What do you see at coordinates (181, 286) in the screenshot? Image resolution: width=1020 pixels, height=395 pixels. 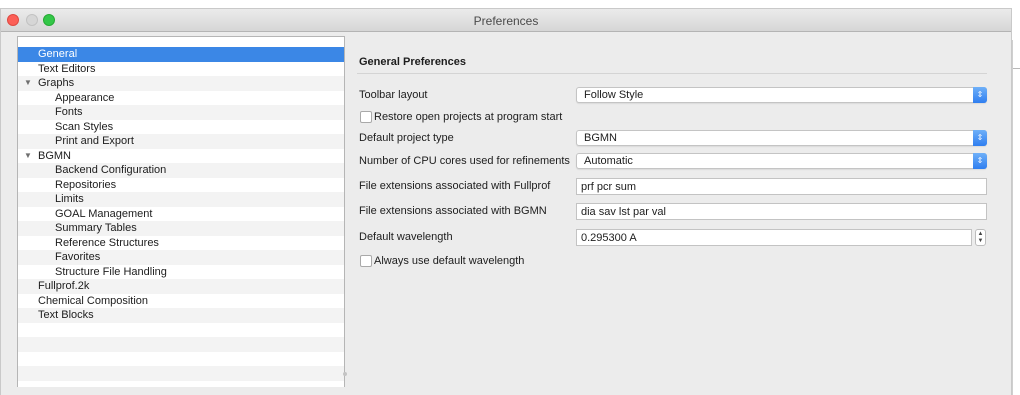 I see `sidebar-item-fullprof-2k: Fullprof.2k` at bounding box center [181, 286].